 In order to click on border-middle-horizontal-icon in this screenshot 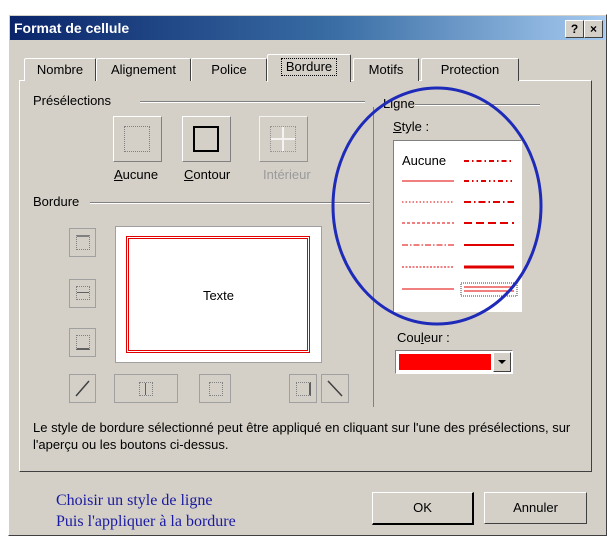, I will do `click(83, 293)`.